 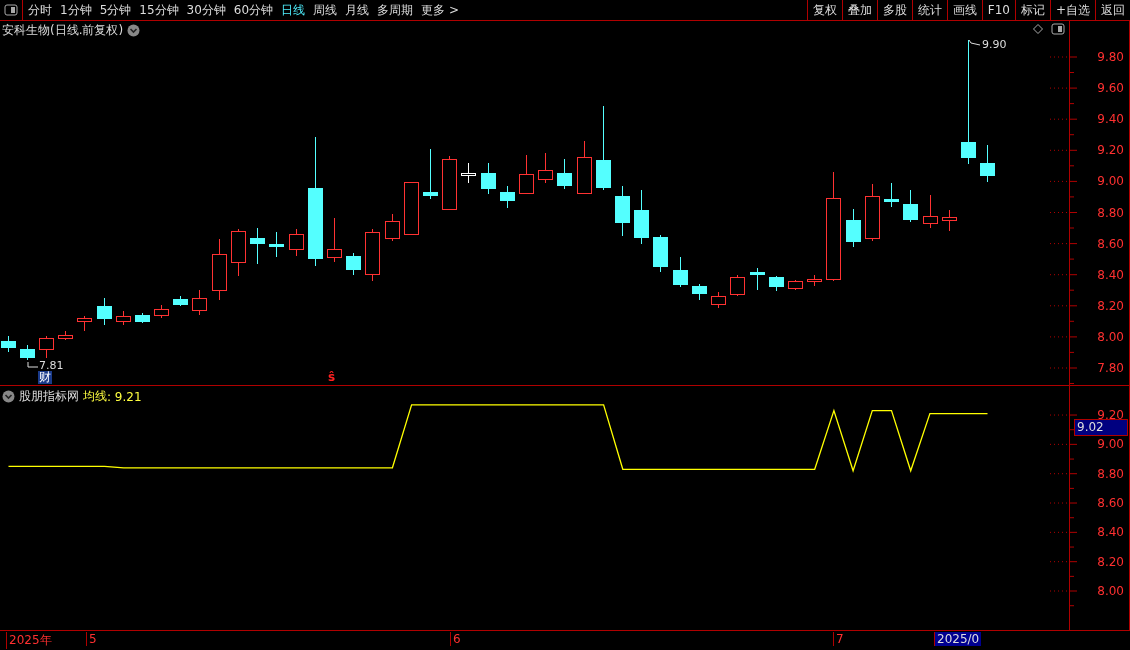 What do you see at coordinates (1110, 150) in the screenshot?
I see `axis-label: 9.20` at bounding box center [1110, 150].